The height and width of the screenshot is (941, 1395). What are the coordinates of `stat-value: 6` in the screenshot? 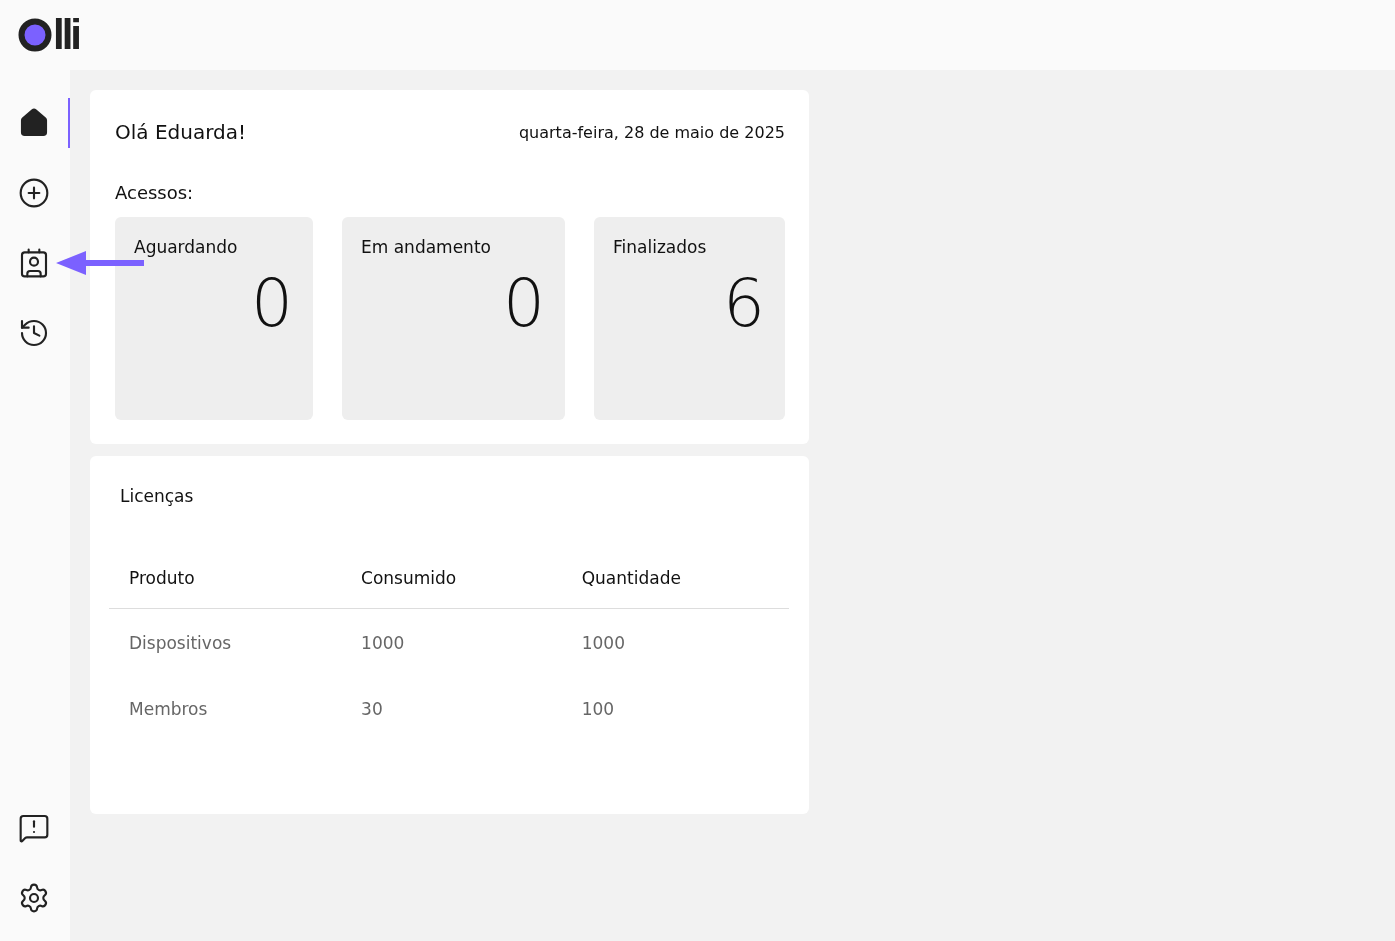 It's located at (744, 303).